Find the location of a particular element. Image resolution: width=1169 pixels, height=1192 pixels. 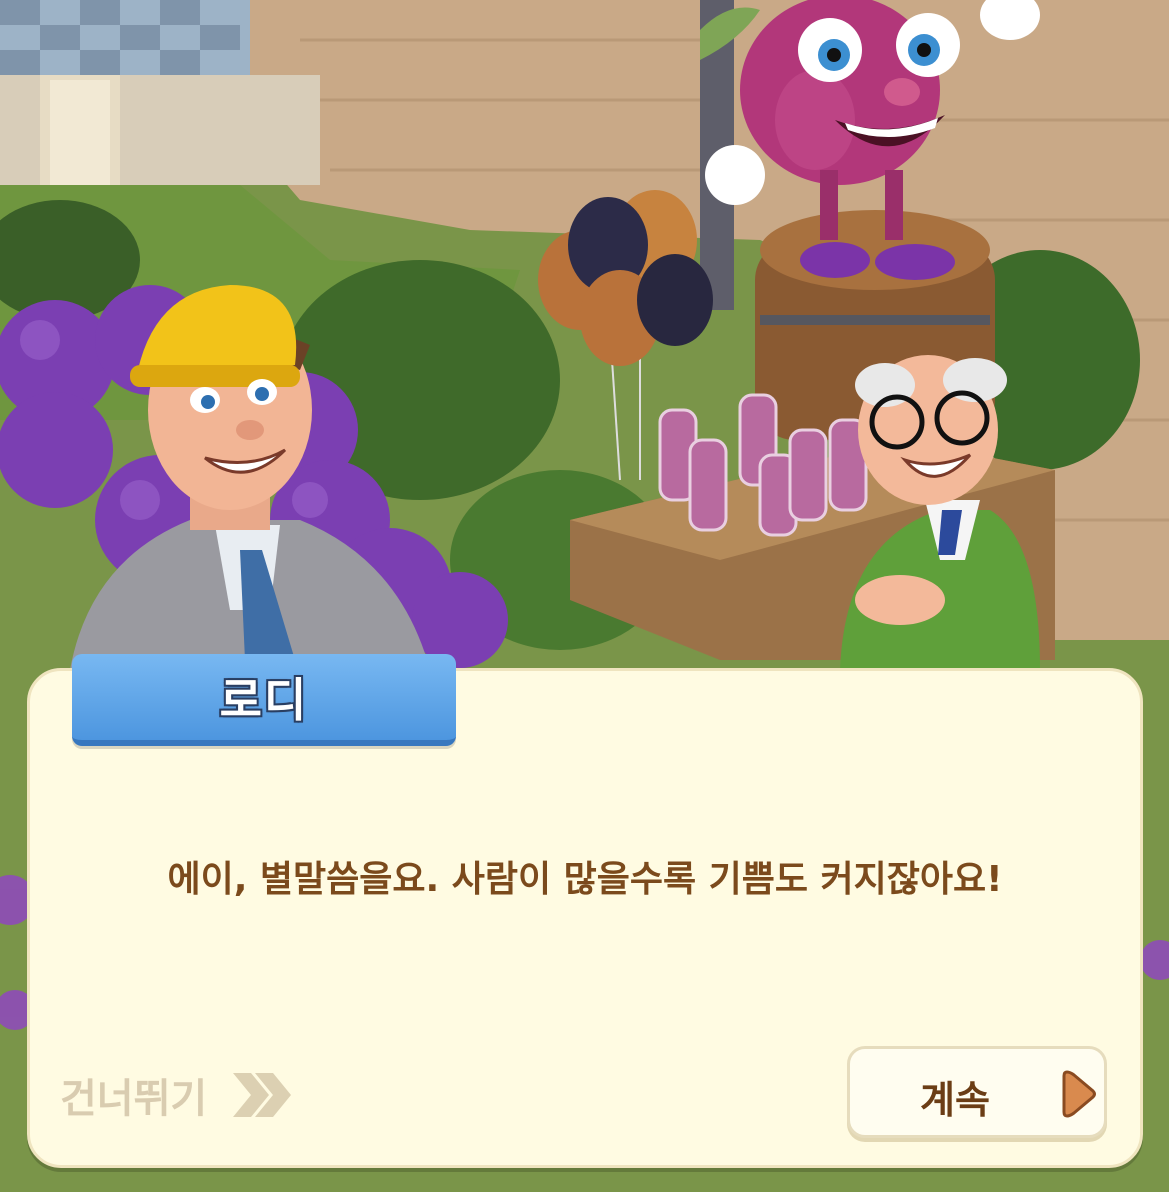

play-triangle-icon is located at coordinates (1079, 1094).